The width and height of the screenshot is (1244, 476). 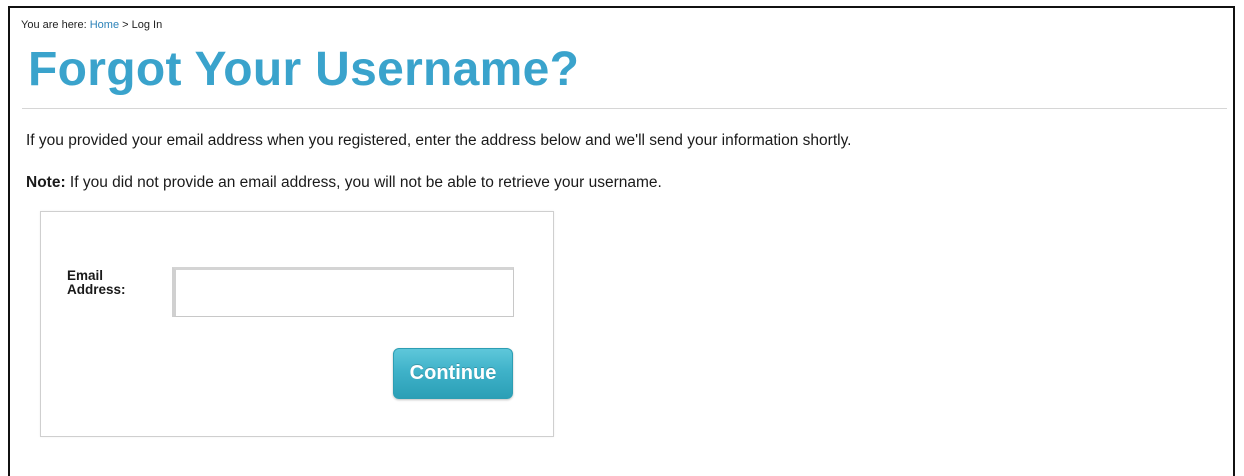 I want to click on email-label: Email Address:, so click(x=107, y=283).